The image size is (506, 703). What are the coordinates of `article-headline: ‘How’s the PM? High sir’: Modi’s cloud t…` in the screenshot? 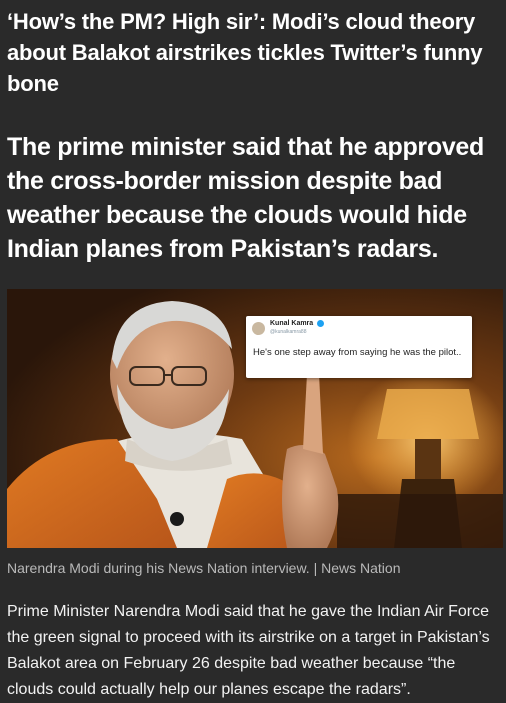 It's located at (245, 52).